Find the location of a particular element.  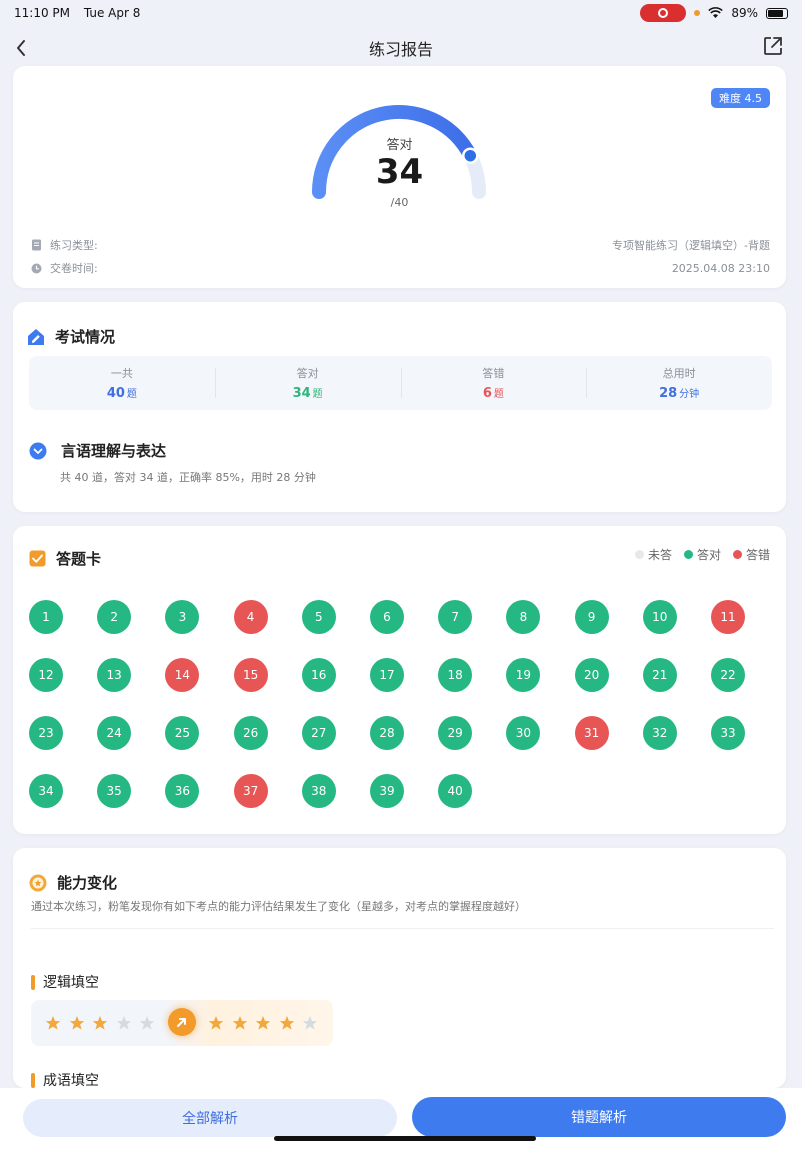

question-bubble-correct: 6 is located at coordinates (387, 617).